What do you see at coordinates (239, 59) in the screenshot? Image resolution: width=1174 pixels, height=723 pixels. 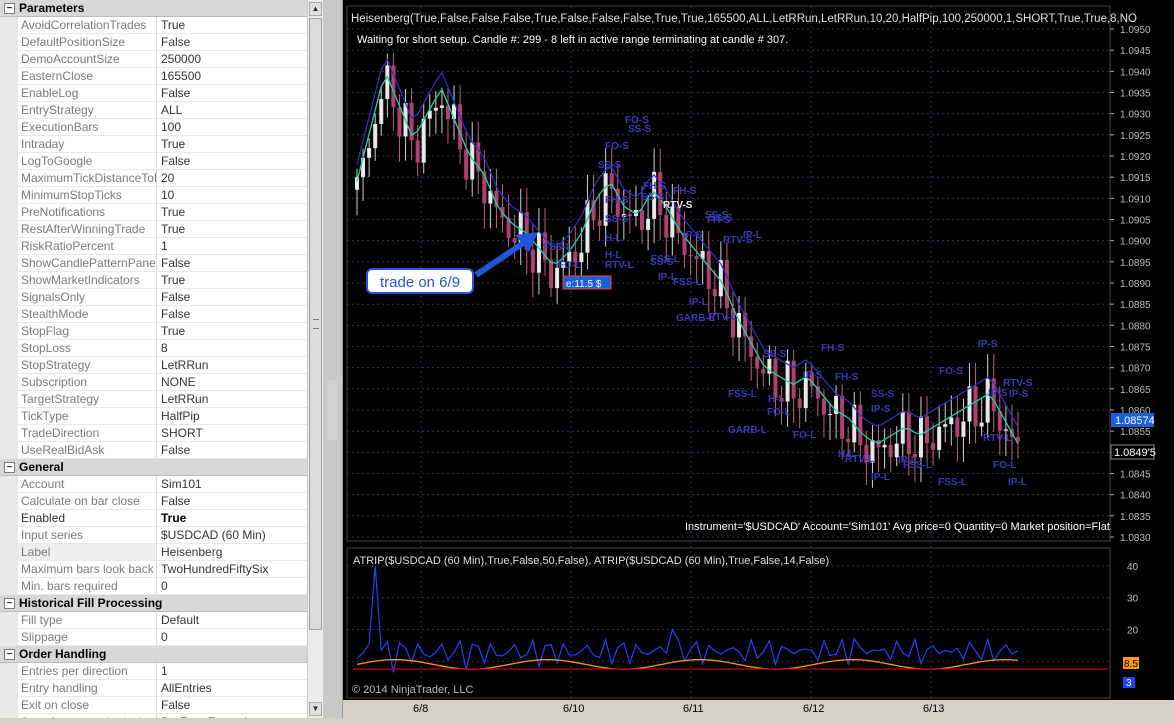 I see `property-value: 250000` at bounding box center [239, 59].